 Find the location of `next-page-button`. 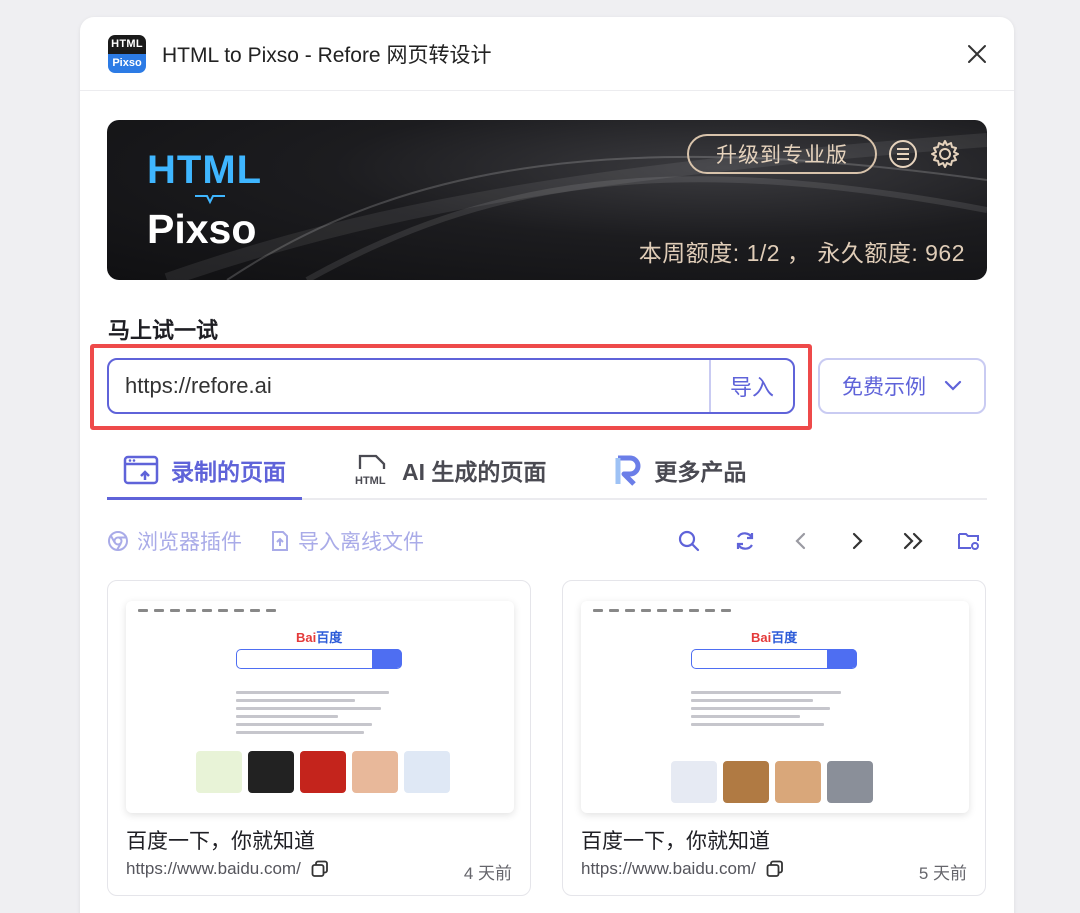

next-page-button is located at coordinates (857, 541).